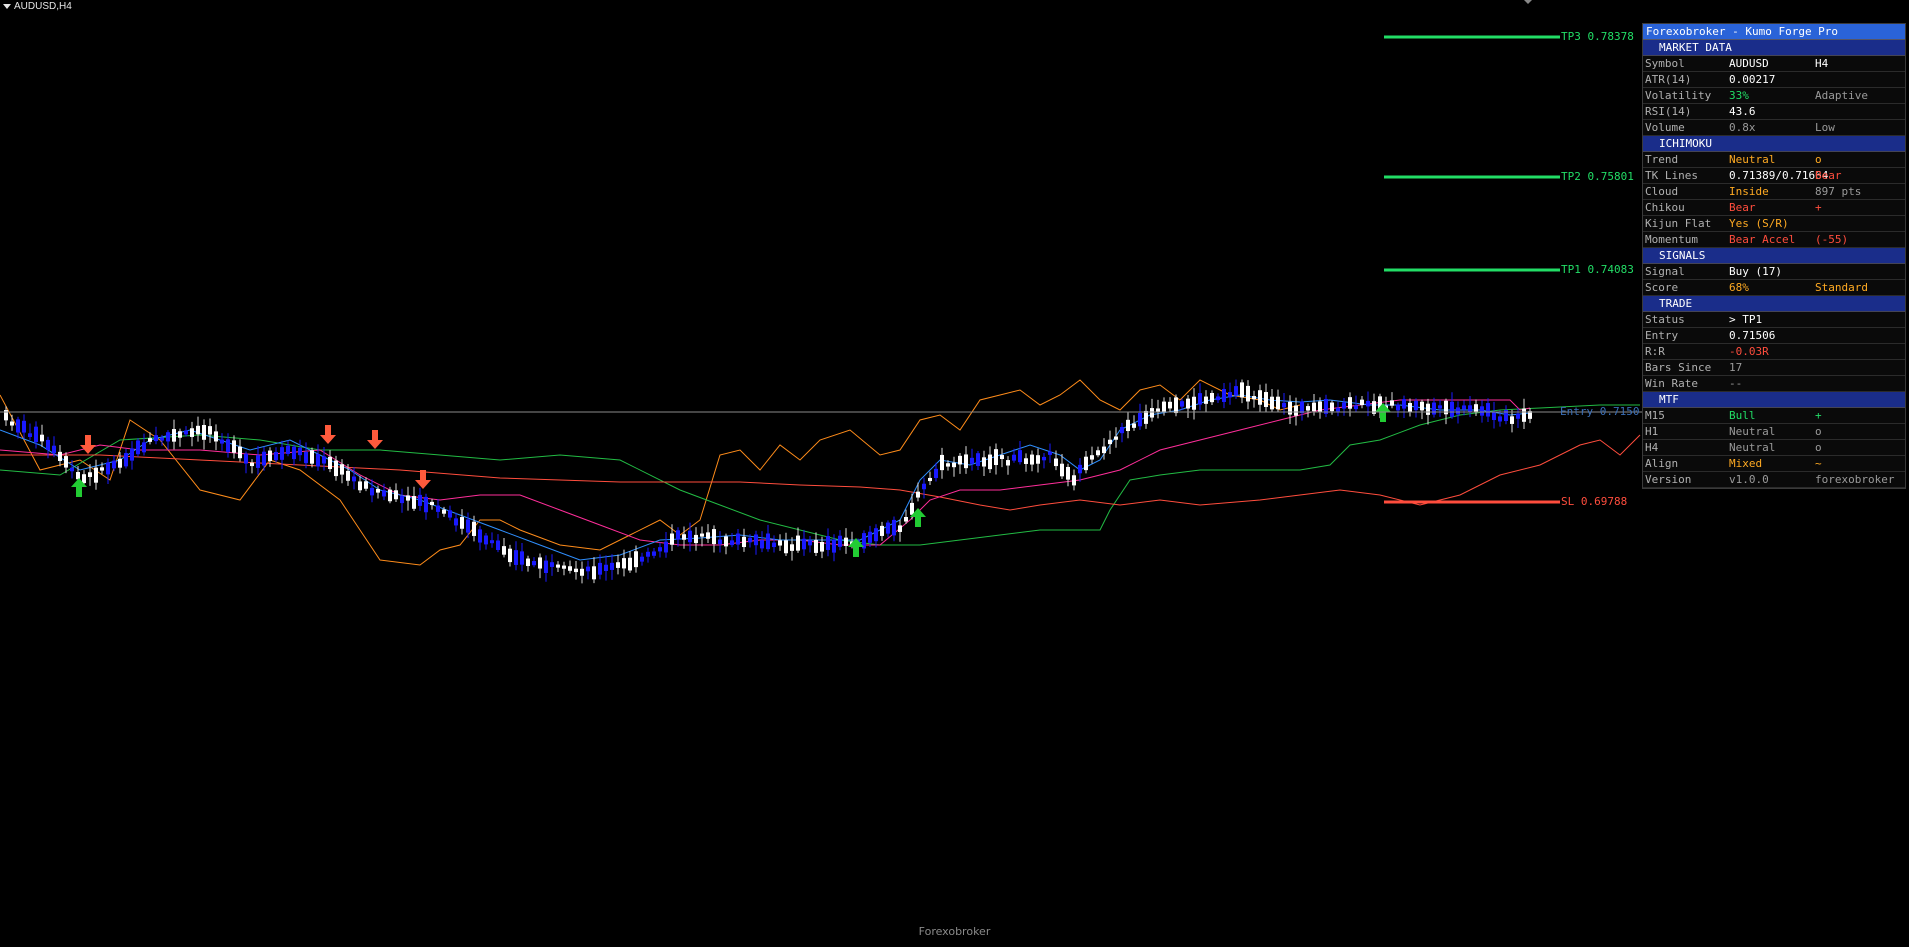 The height and width of the screenshot is (947, 1909). I want to click on row-value: 0.8x, so click(1742, 127).